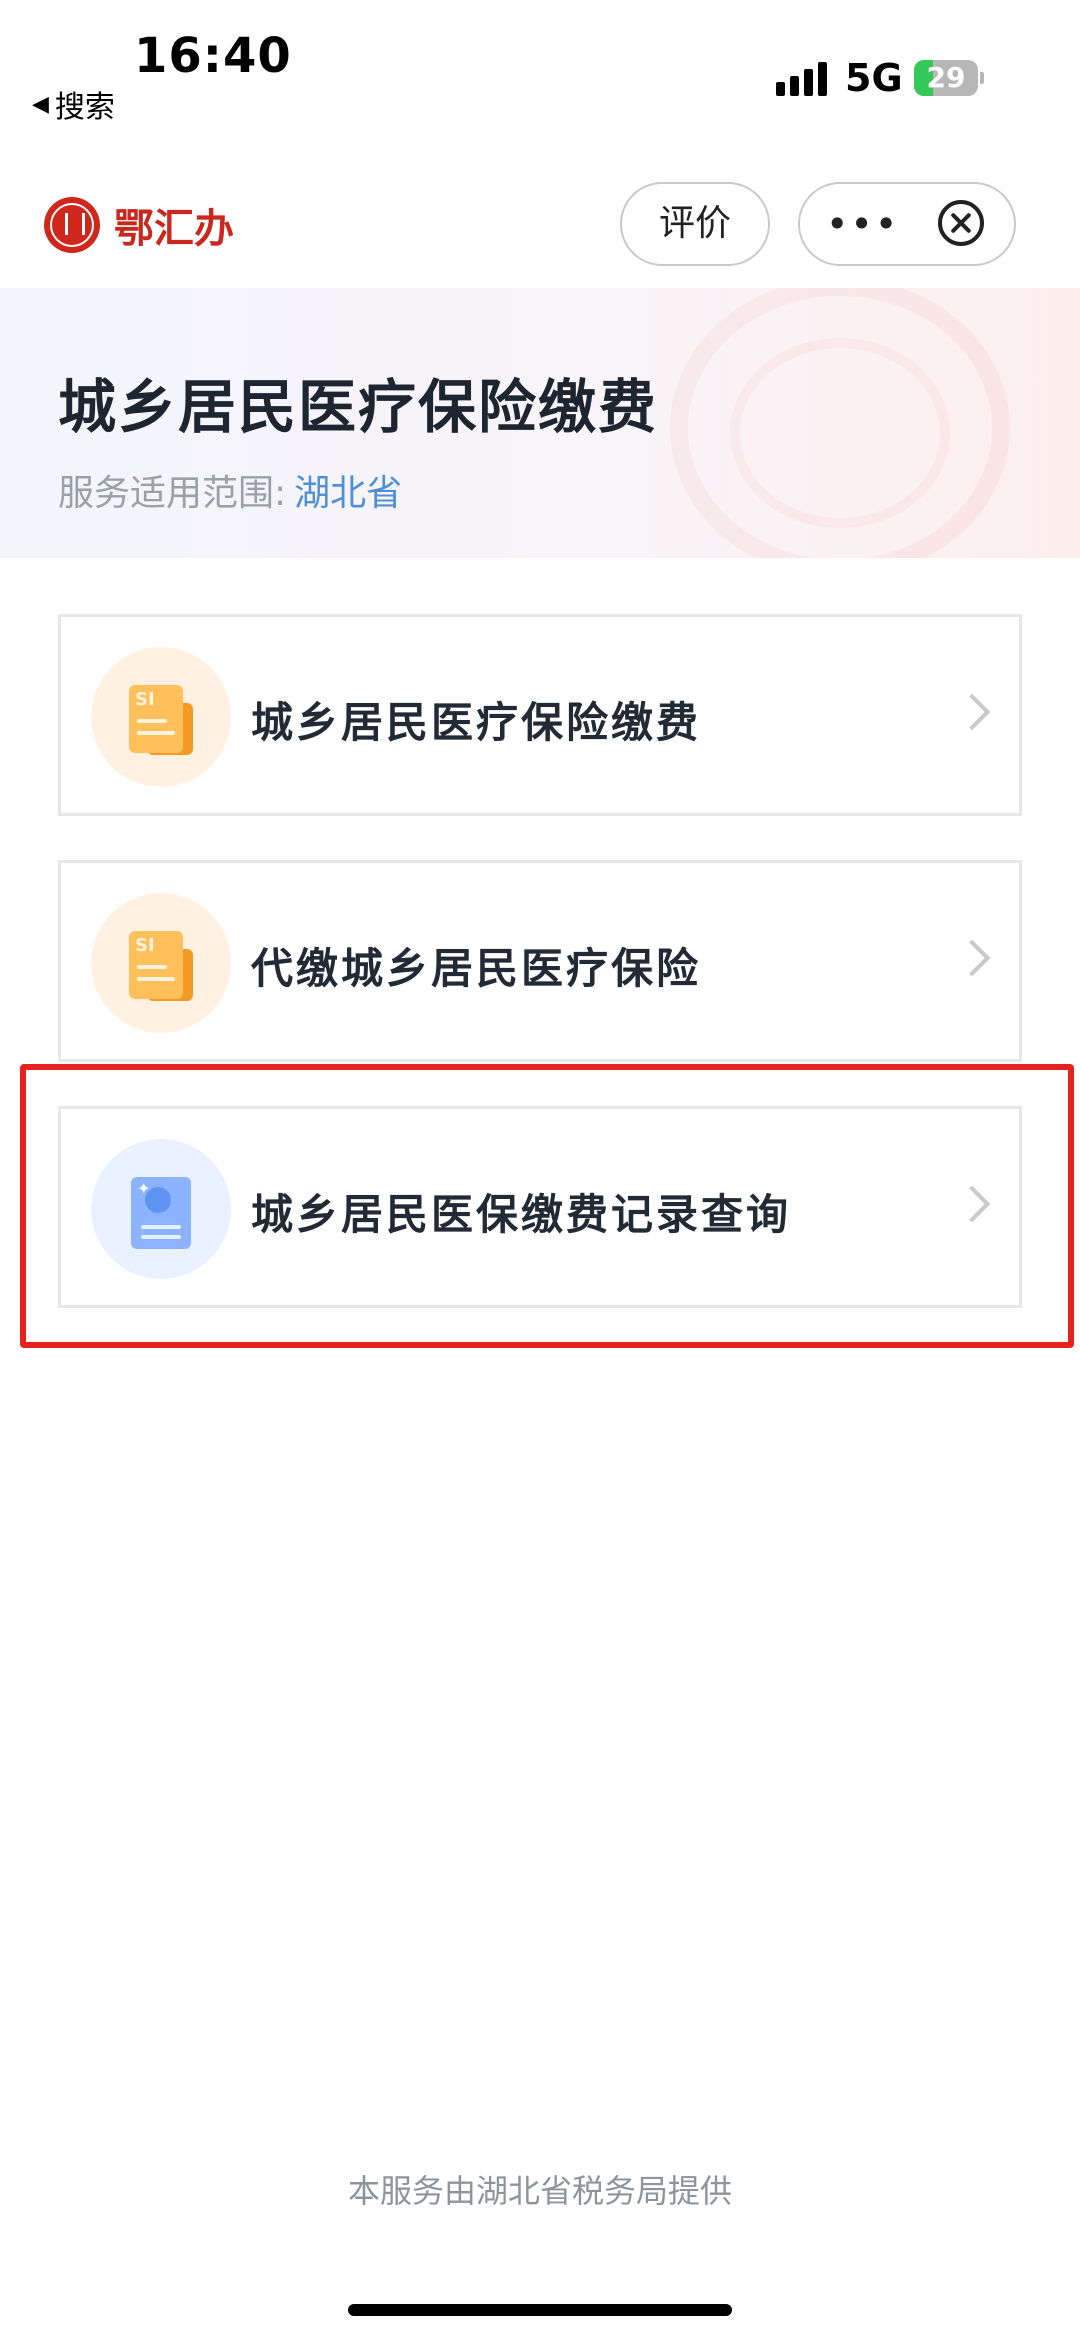 The width and height of the screenshot is (1080, 2341). What do you see at coordinates (174, 228) in the screenshot?
I see `brand-name: 鄂汇办` at bounding box center [174, 228].